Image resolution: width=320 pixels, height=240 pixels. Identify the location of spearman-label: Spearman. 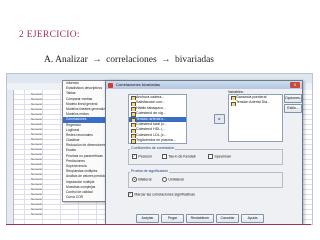
(222, 156).